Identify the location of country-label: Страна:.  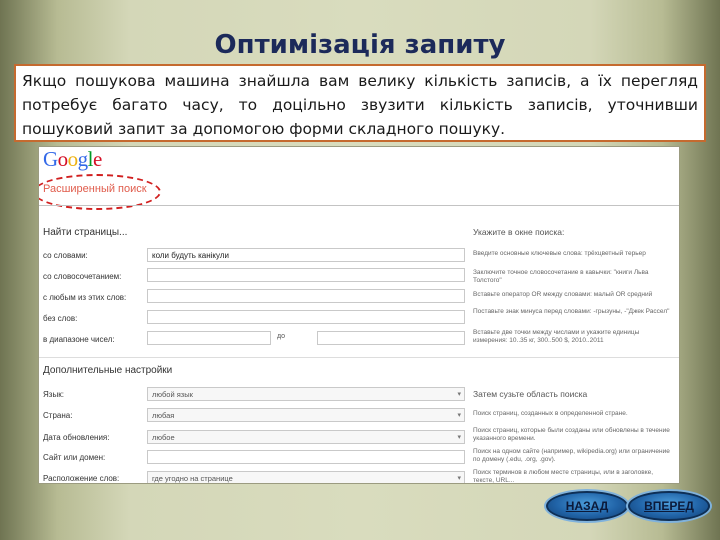
(58, 415).